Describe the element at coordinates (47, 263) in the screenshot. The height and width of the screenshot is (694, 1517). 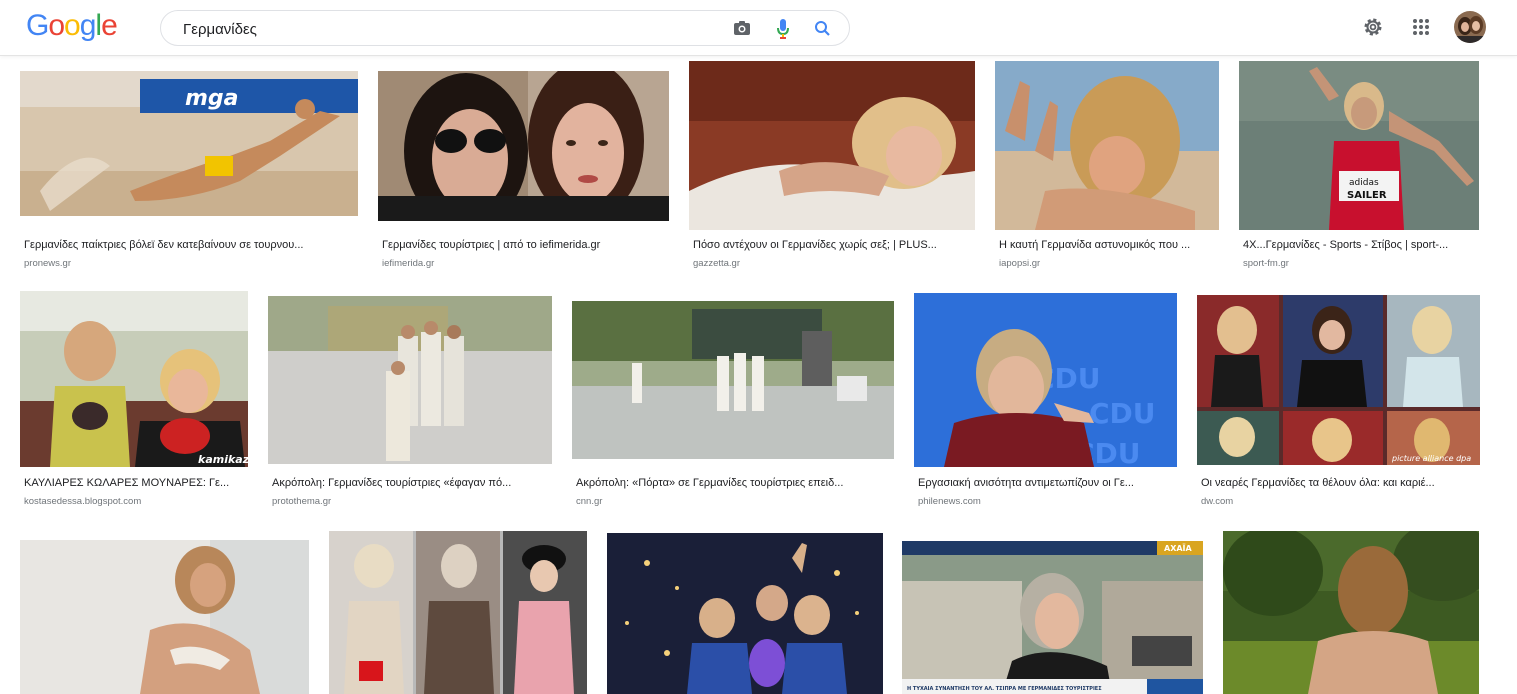
I see `result-source: pronews.gr` at that location.